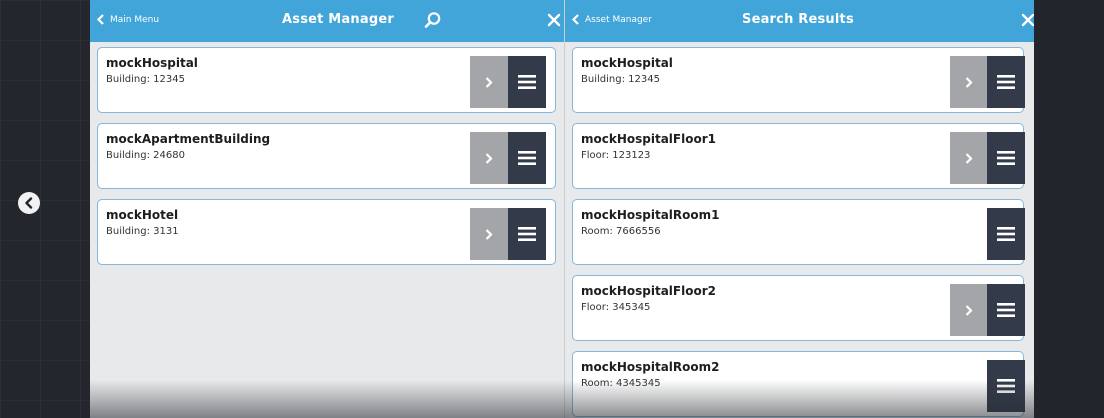  I want to click on left-rail, so click(45, 209).